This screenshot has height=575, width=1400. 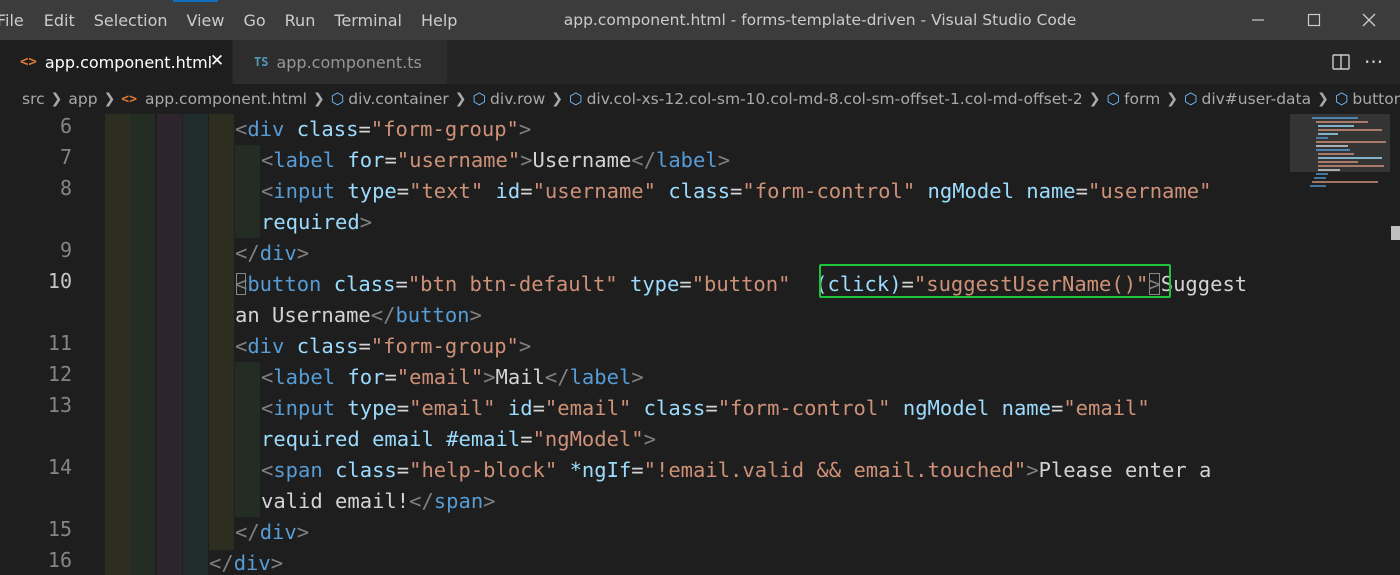 I want to click on breadcrumb-label: div#user-data, so click(x=1256, y=99).